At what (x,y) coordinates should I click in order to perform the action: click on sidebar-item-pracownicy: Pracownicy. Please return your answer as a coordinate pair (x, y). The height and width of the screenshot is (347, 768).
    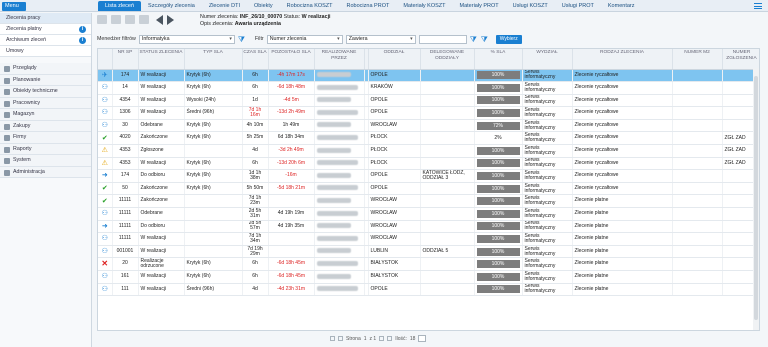
    Looking at the image, I should click on (45, 103).